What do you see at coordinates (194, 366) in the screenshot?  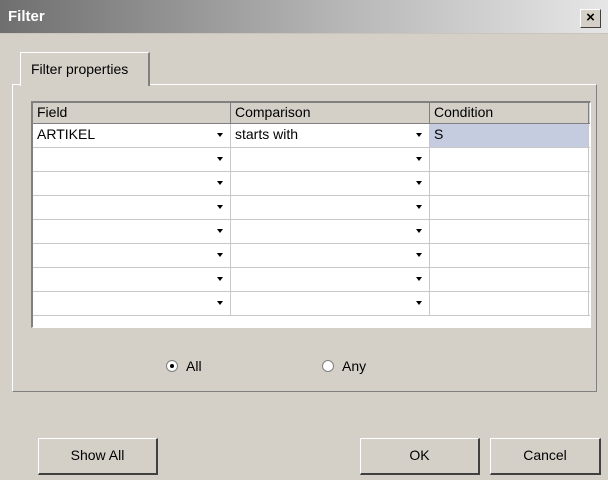 I see `radio-all-label: All` at bounding box center [194, 366].